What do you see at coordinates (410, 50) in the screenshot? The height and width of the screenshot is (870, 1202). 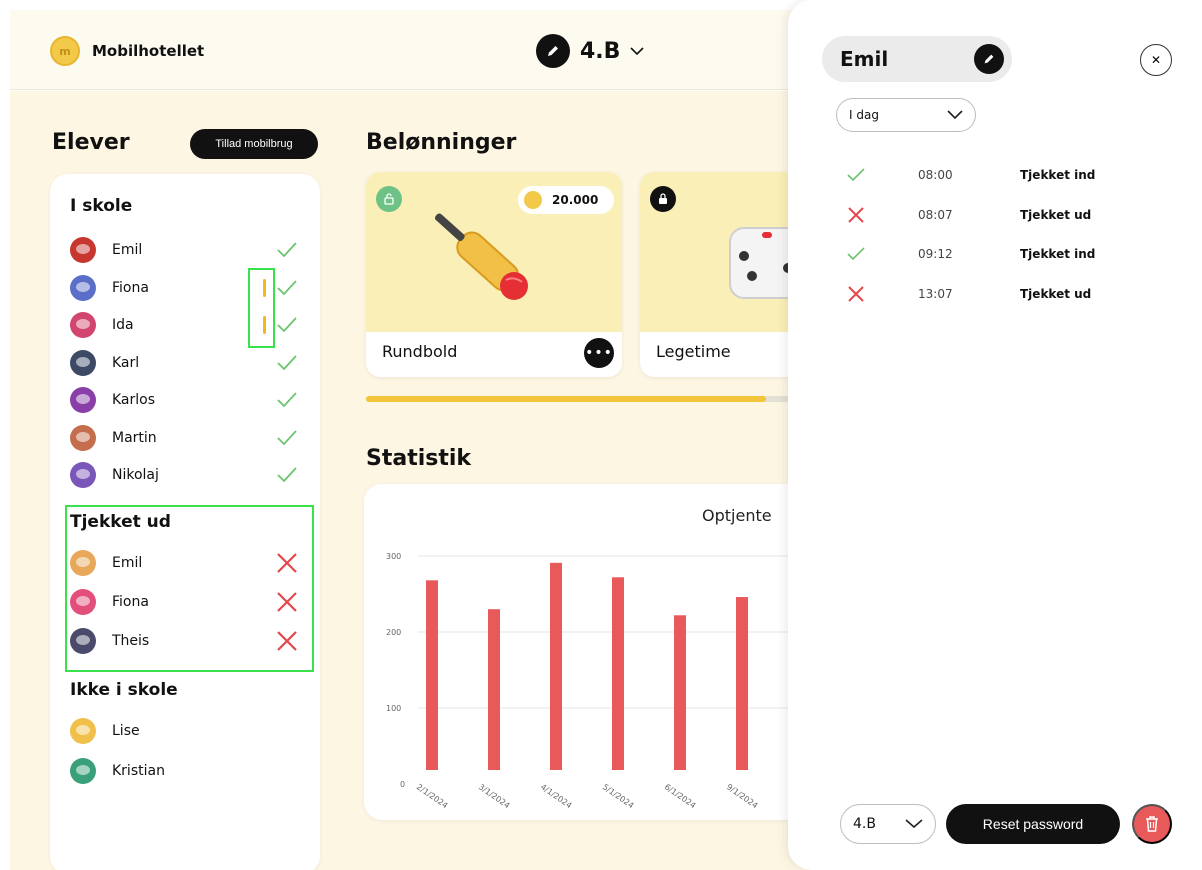 I see `top-header: m Mobilhotellet 4.B` at bounding box center [410, 50].